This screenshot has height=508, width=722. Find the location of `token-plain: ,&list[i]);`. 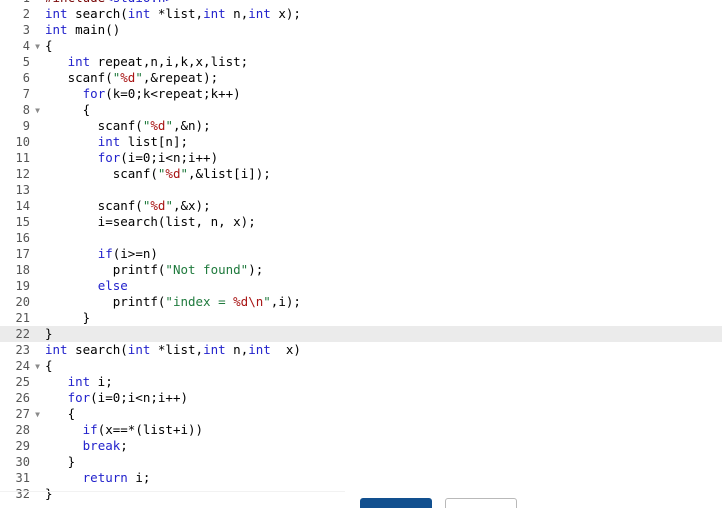

token-plain: ,&list[i]); is located at coordinates (229, 173).